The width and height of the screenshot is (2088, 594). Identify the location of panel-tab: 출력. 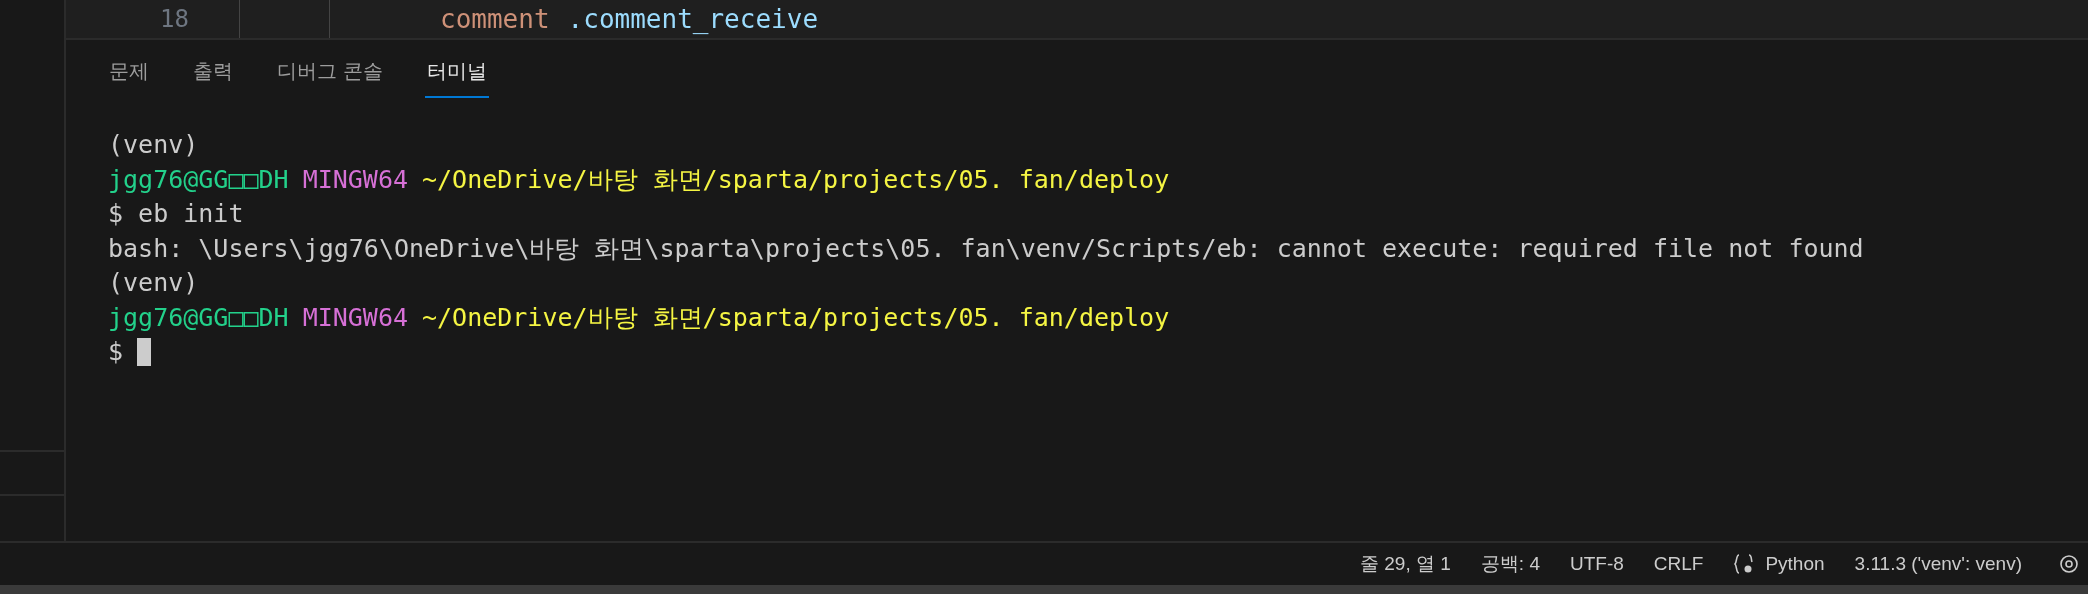
(213, 77).